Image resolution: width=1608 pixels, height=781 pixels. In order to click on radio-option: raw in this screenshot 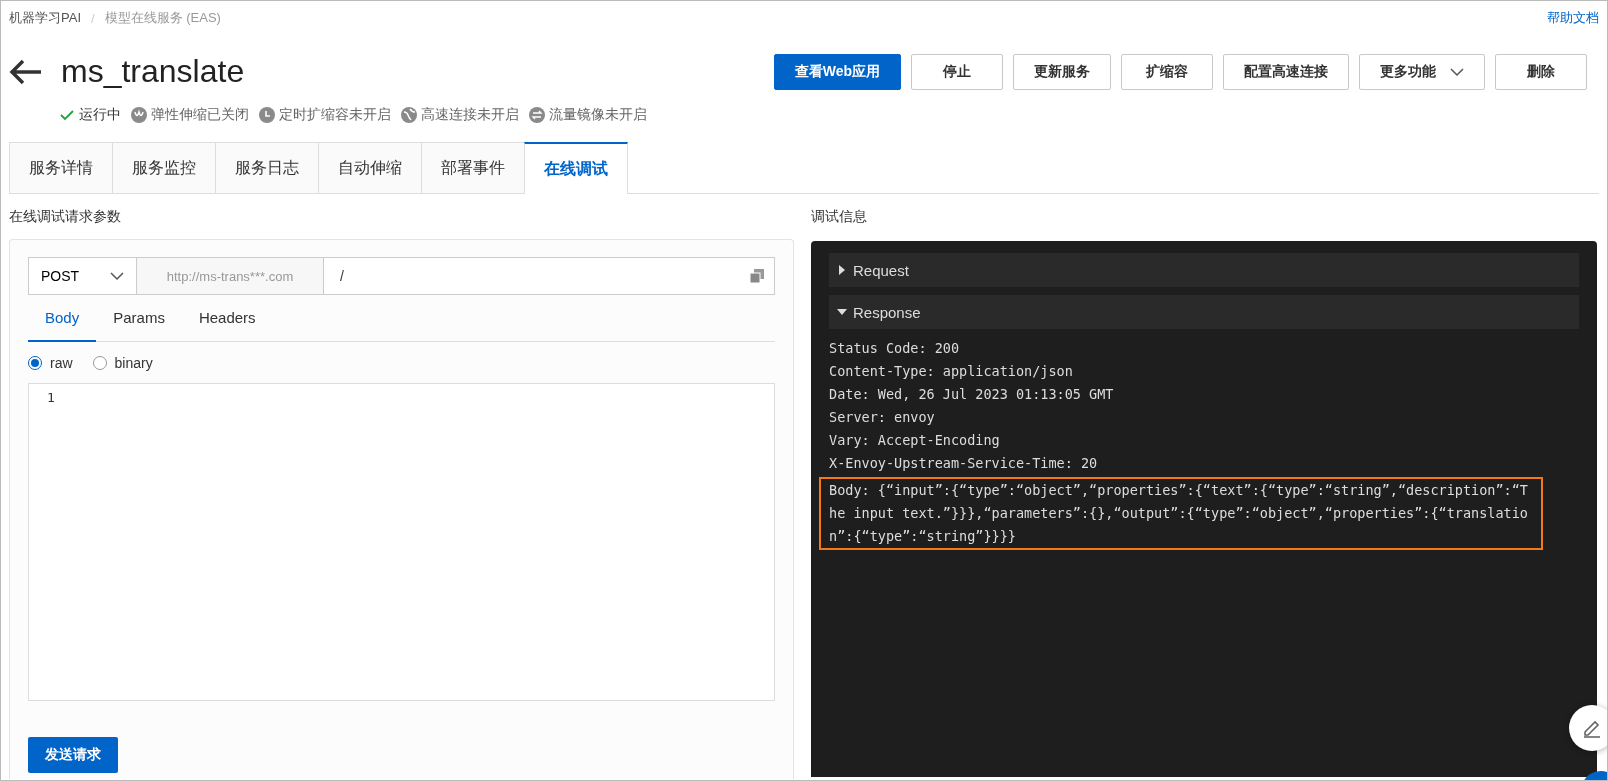, I will do `click(50, 363)`.